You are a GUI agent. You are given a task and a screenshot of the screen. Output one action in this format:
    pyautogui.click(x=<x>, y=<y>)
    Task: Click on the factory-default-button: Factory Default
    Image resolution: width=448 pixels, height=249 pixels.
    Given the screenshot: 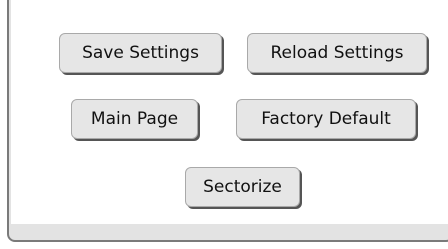 What is the action you would take?
    pyautogui.click(x=326, y=119)
    